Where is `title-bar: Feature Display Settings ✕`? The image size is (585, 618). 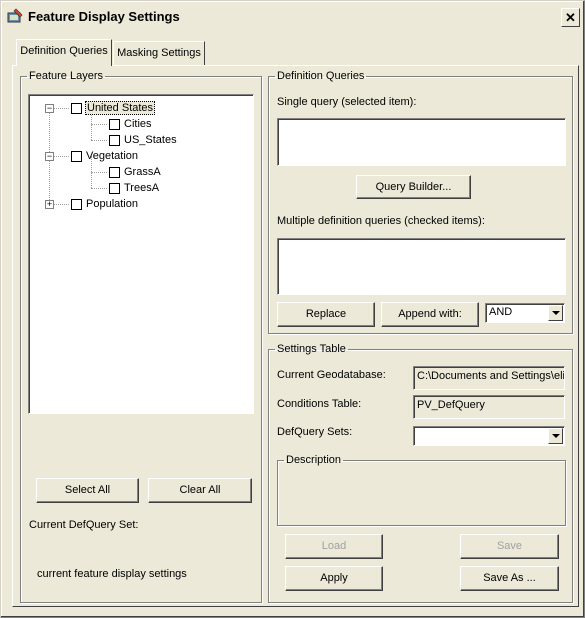
title-bar: Feature Display Settings ✕ is located at coordinates (292, 16).